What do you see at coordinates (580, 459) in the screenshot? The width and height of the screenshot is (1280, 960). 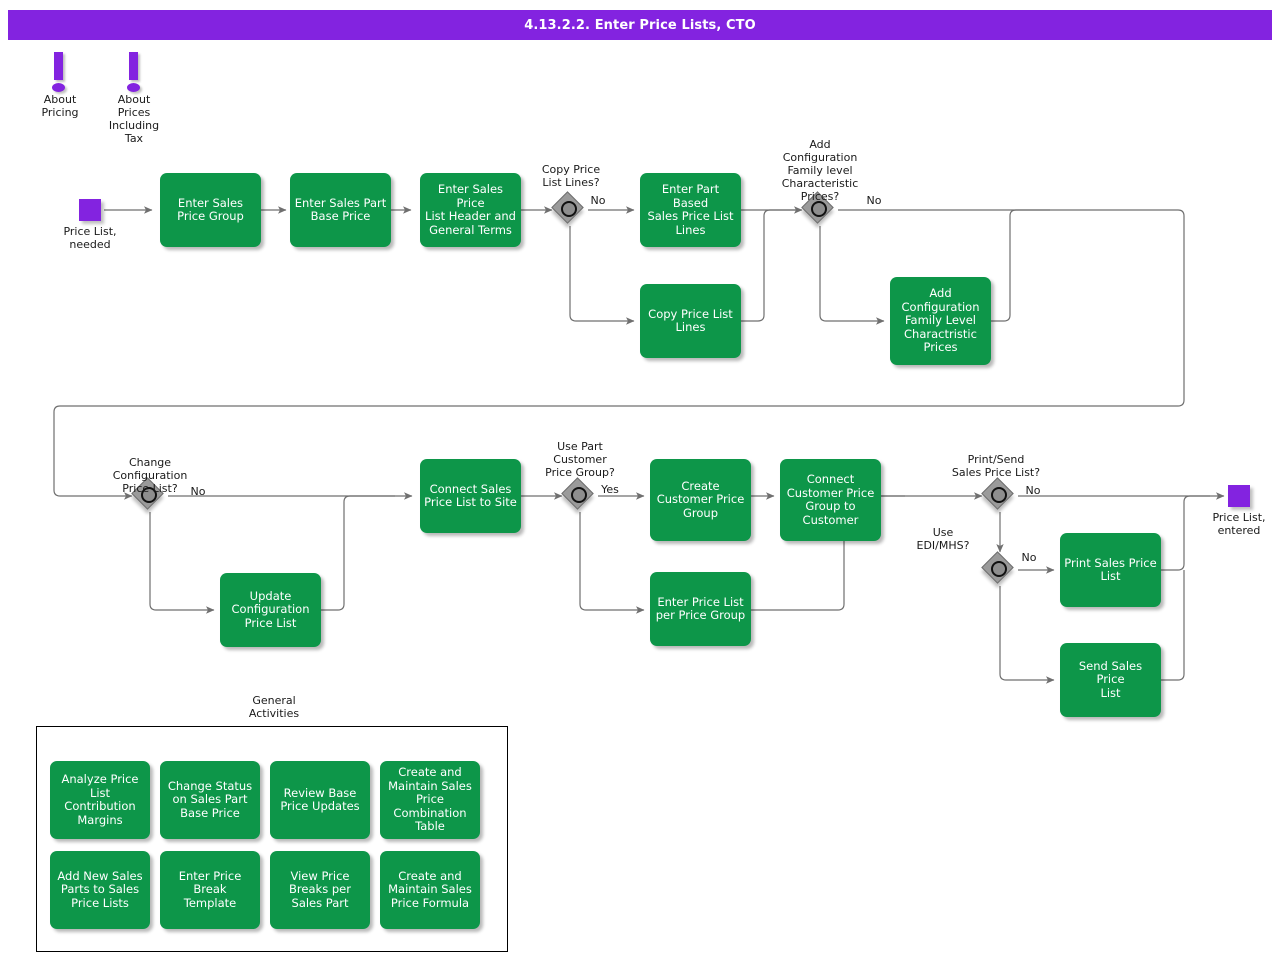 I see `gateway-use-part-customer-question: Use Part Customer Price Group?` at bounding box center [580, 459].